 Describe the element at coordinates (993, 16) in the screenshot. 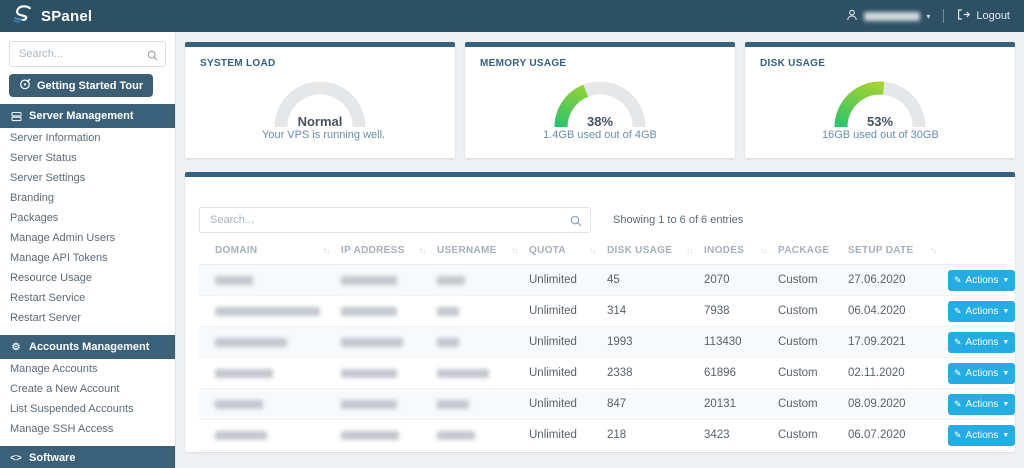

I see `logout-button: Logout` at that location.